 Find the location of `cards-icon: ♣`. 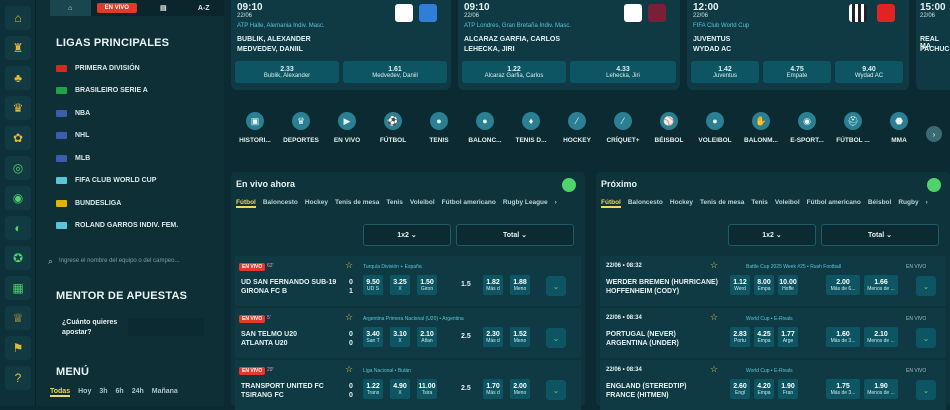

cards-icon: ♣ is located at coordinates (18, 78).